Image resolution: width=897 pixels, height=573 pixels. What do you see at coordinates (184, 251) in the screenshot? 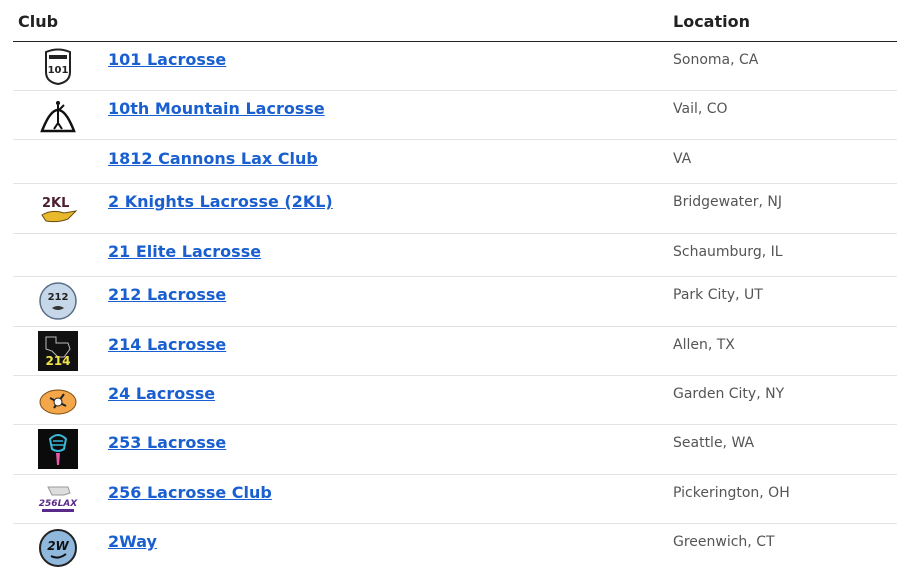
I see `club-link: 21 Elite Lacrosse` at bounding box center [184, 251].